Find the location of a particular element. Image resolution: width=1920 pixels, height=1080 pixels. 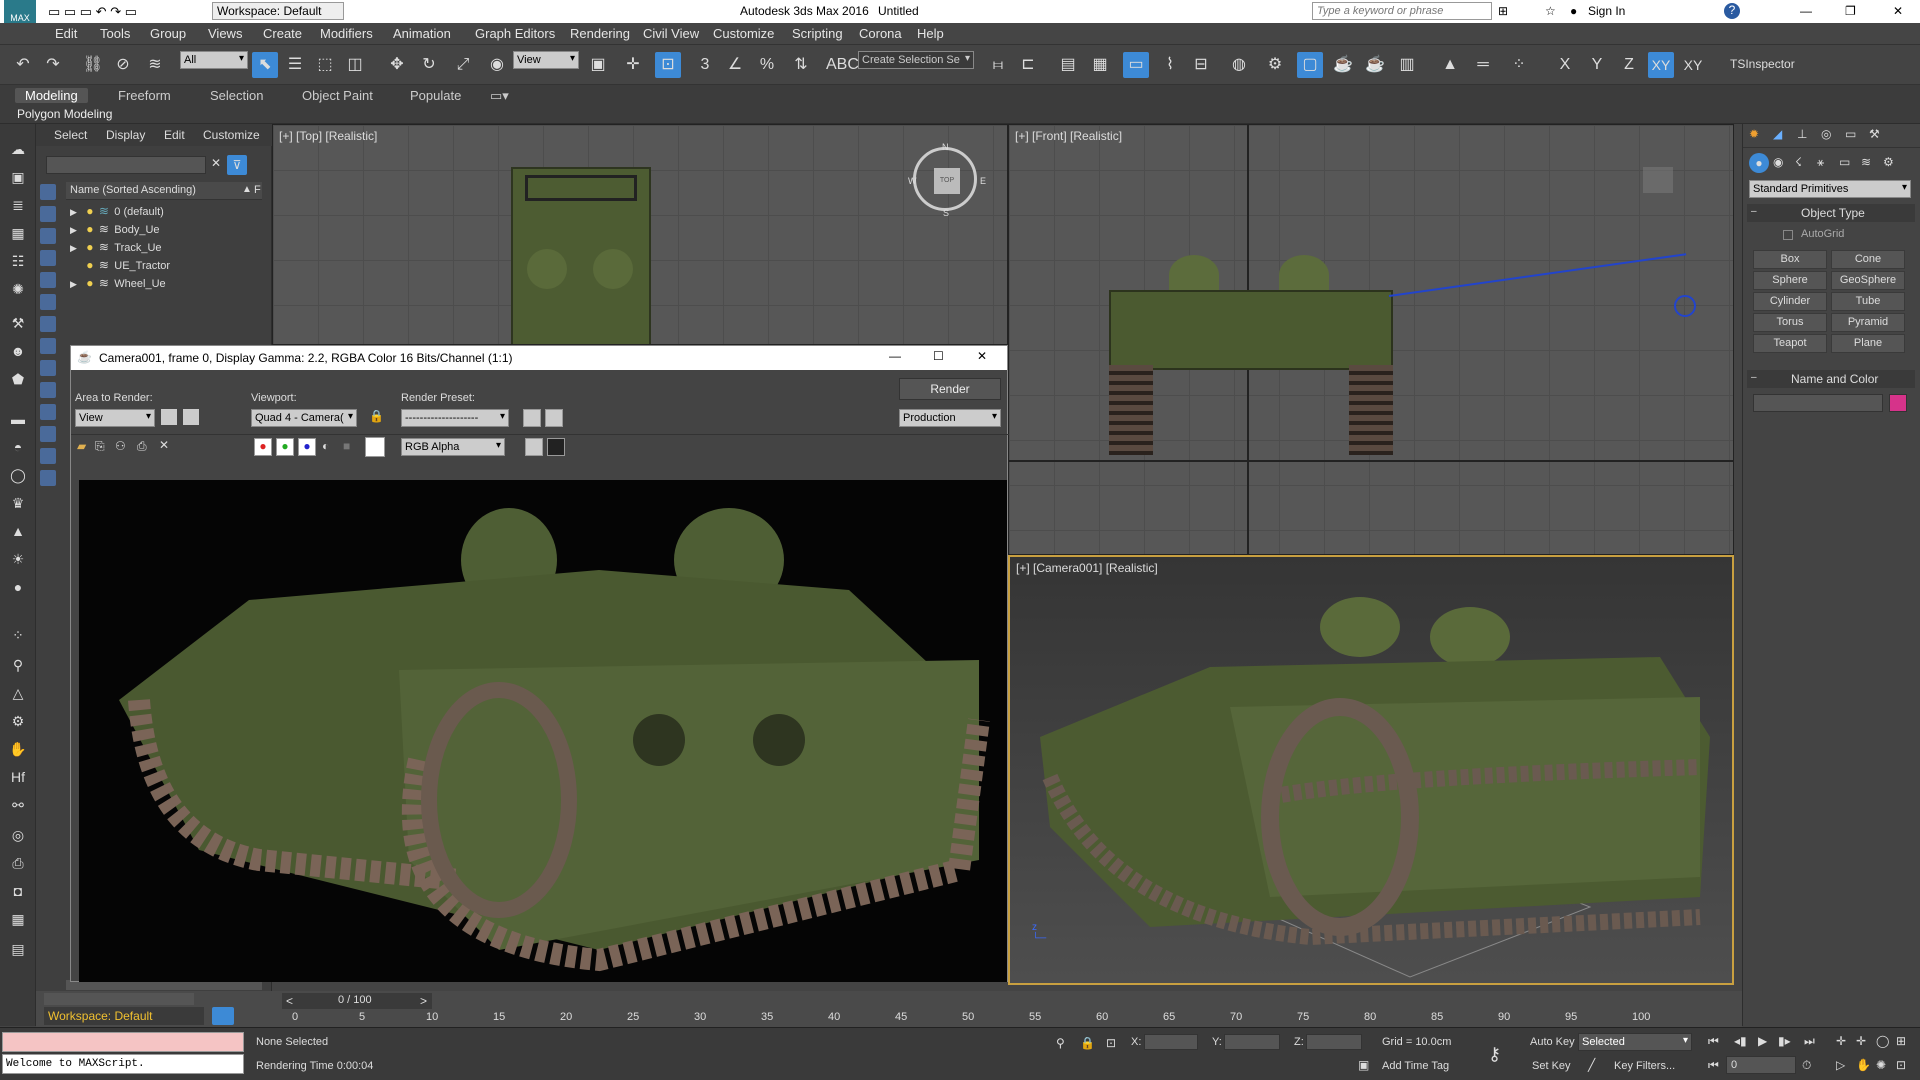

render-setup-icon: ⚙ is located at coordinates (1275, 65).